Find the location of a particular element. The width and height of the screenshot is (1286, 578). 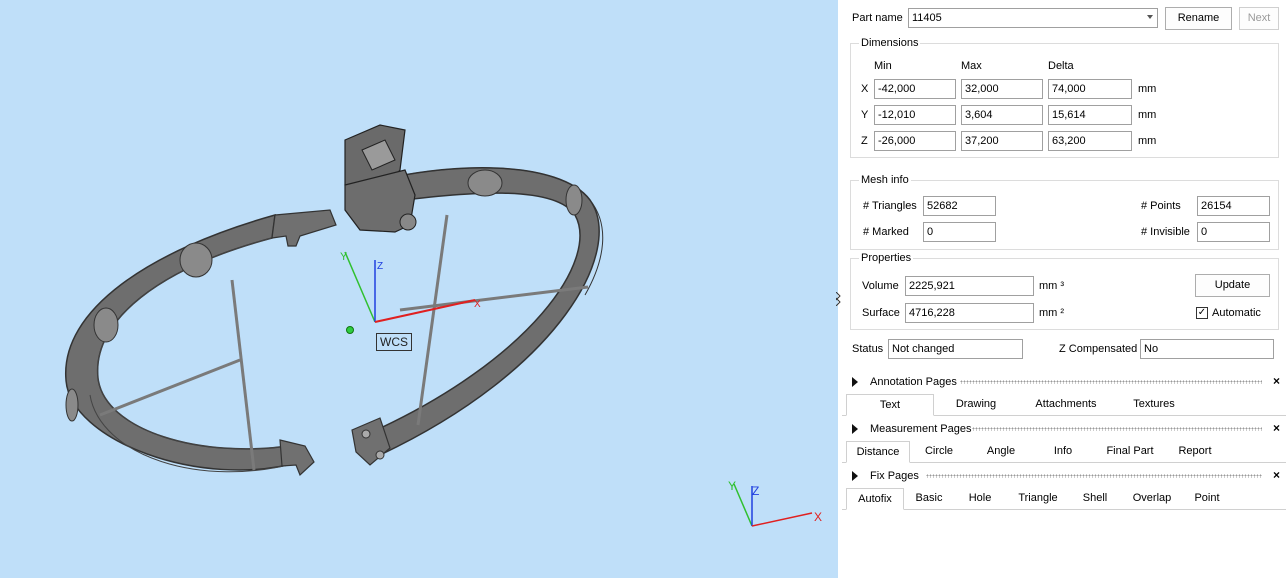

part-name-dropdown: 11405 is located at coordinates (1033, 18).